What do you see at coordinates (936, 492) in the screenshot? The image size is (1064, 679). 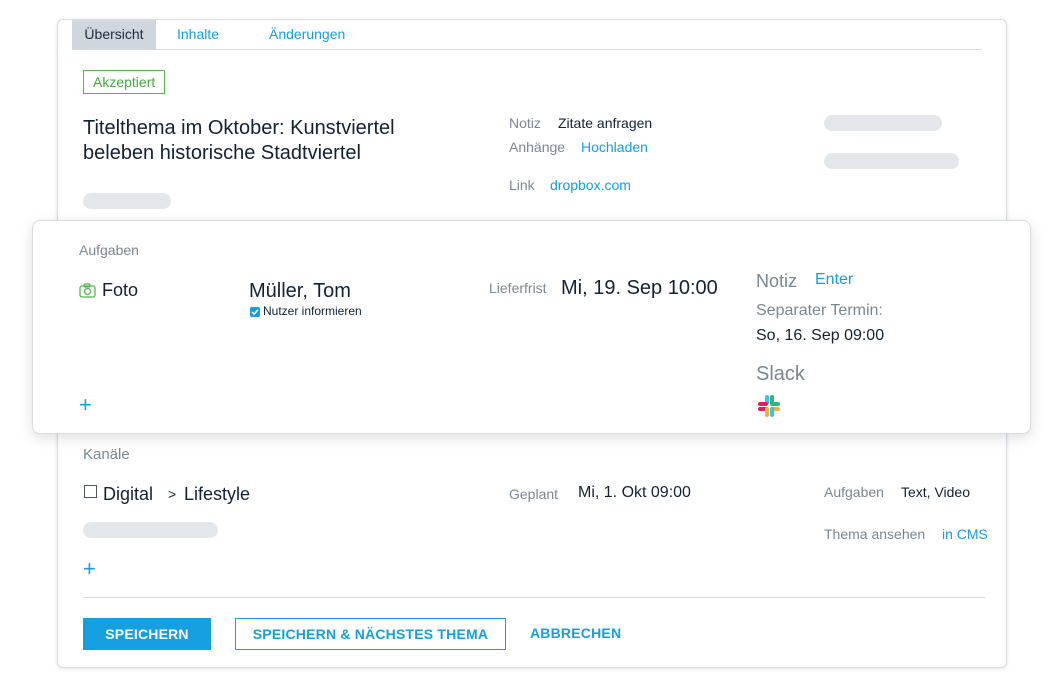 I see `channel-tasks-value: Text, Video` at bounding box center [936, 492].